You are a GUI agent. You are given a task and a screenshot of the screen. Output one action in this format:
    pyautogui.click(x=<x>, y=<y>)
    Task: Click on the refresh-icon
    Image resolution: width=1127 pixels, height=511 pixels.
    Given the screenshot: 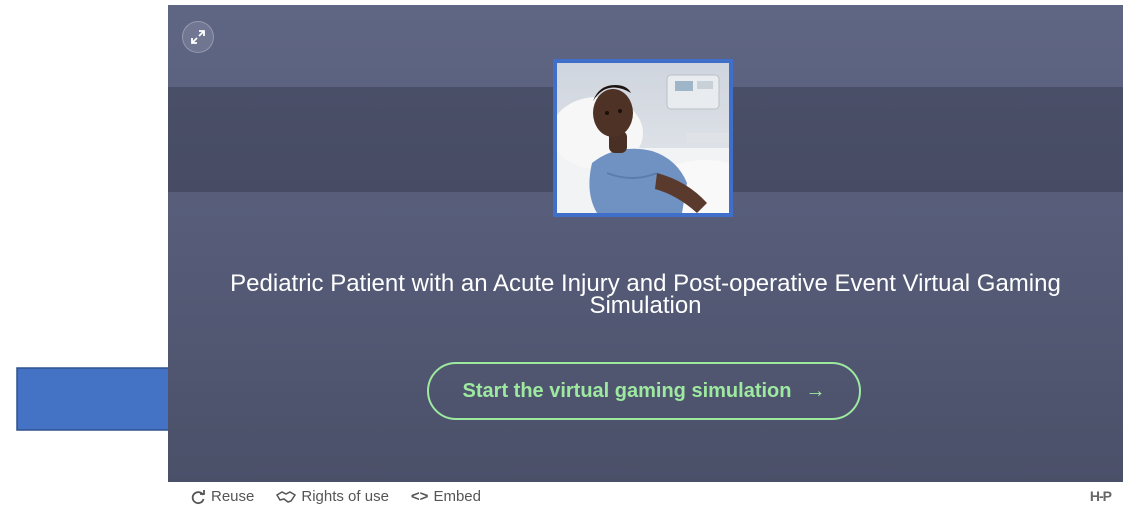 What is the action you would take?
    pyautogui.click(x=198, y=496)
    